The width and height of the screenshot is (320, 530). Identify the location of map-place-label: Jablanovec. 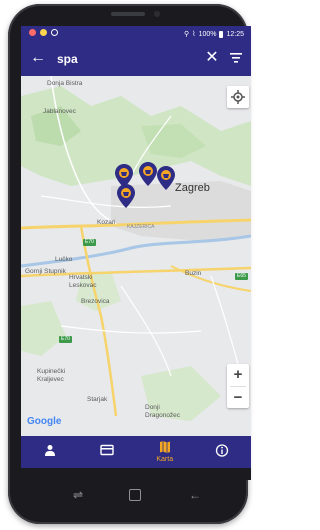
(59, 111).